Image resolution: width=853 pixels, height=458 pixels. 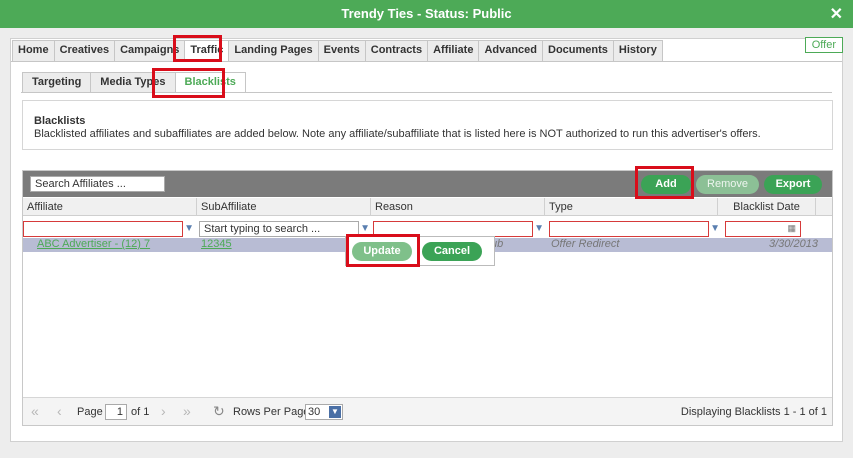 I want to click on offer-badge: Offer, so click(x=823, y=45).